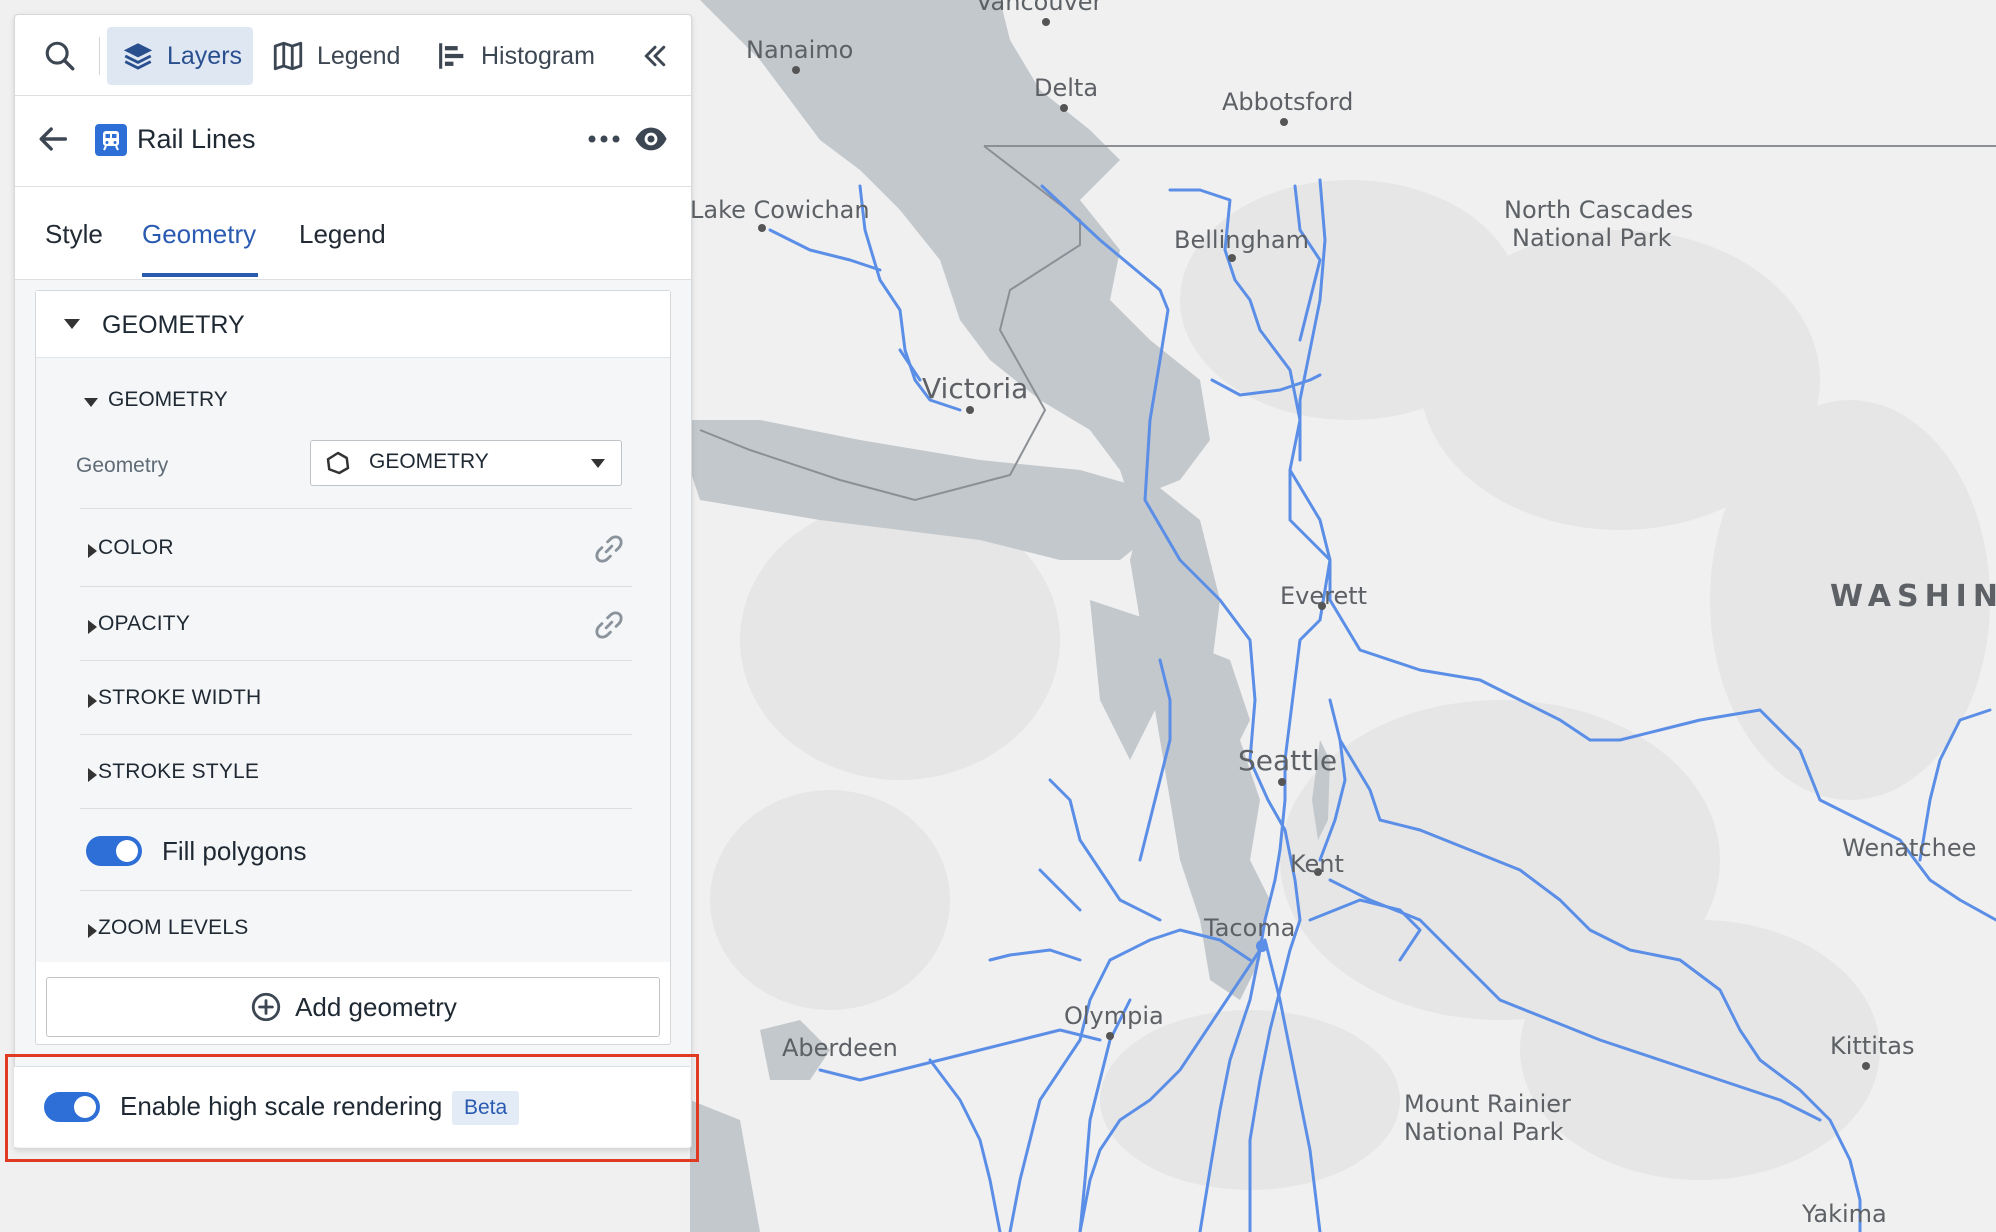 This screenshot has width=1996, height=1232. I want to click on layer-header: Rail Lines, so click(353, 141).